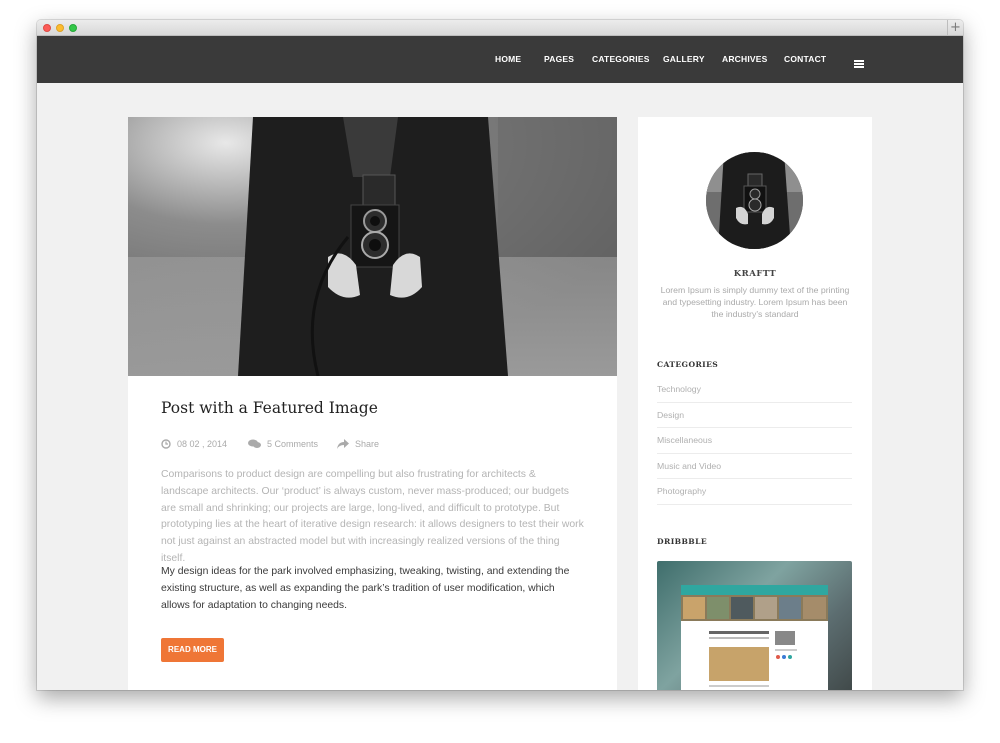 This screenshot has height=743, width=1000. I want to click on category-link-music-and-video: Music and Video, so click(754, 466).